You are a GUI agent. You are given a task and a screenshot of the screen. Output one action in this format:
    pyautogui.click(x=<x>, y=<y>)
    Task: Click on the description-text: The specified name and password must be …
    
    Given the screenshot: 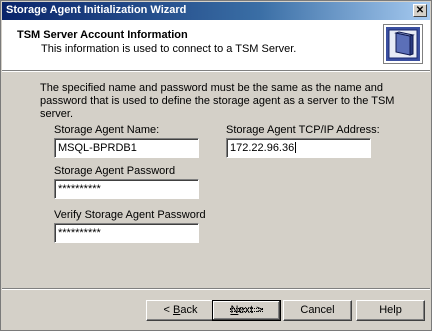 What is the action you would take?
    pyautogui.click(x=217, y=101)
    